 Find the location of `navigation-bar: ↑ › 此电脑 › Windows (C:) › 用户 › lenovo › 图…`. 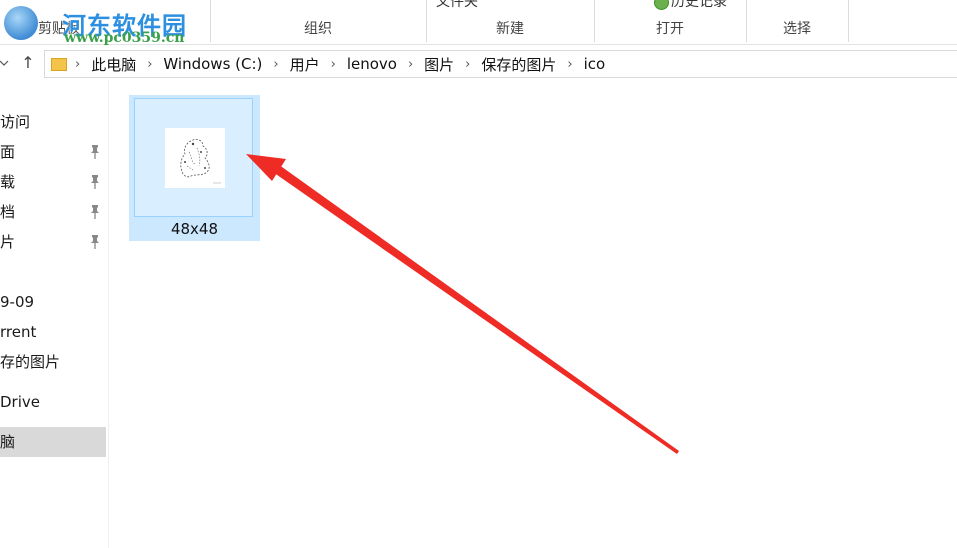

navigation-bar: ↑ › 此电脑 › Windows (C:) › 用户 › lenovo › 图… is located at coordinates (478, 64).